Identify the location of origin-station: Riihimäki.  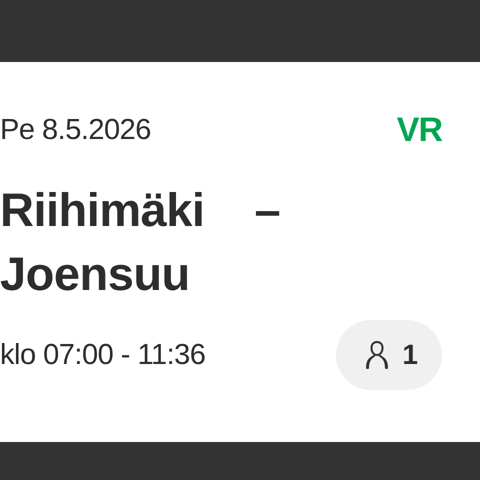
(102, 210).